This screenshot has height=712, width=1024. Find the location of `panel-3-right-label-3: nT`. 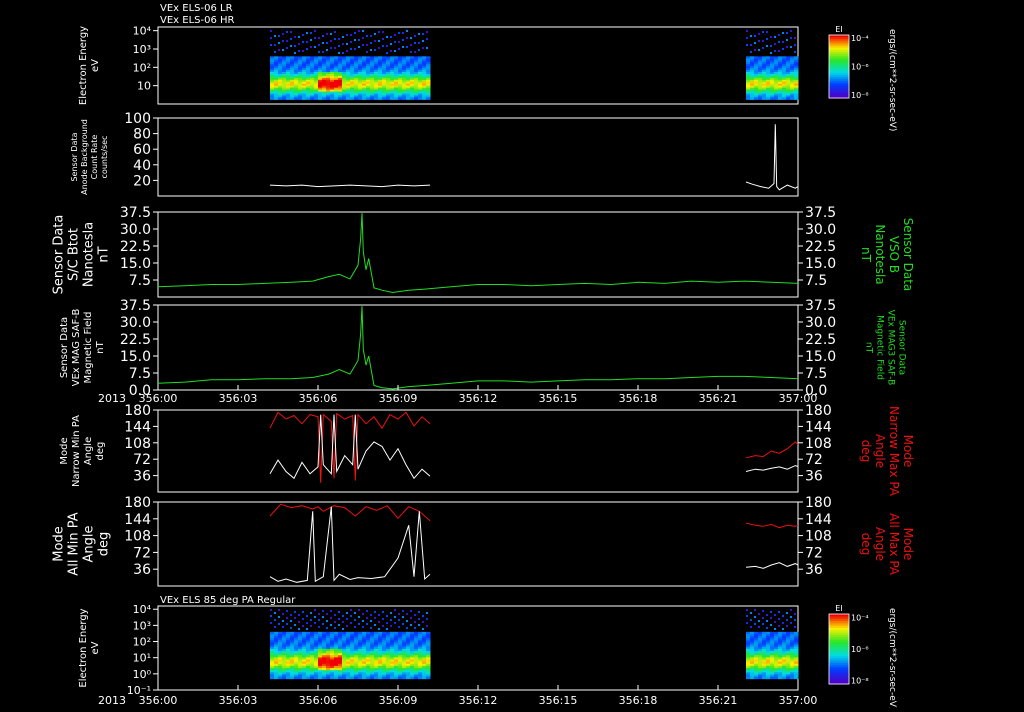

panel-3-right-label-3: nT is located at coordinates (866, 255).